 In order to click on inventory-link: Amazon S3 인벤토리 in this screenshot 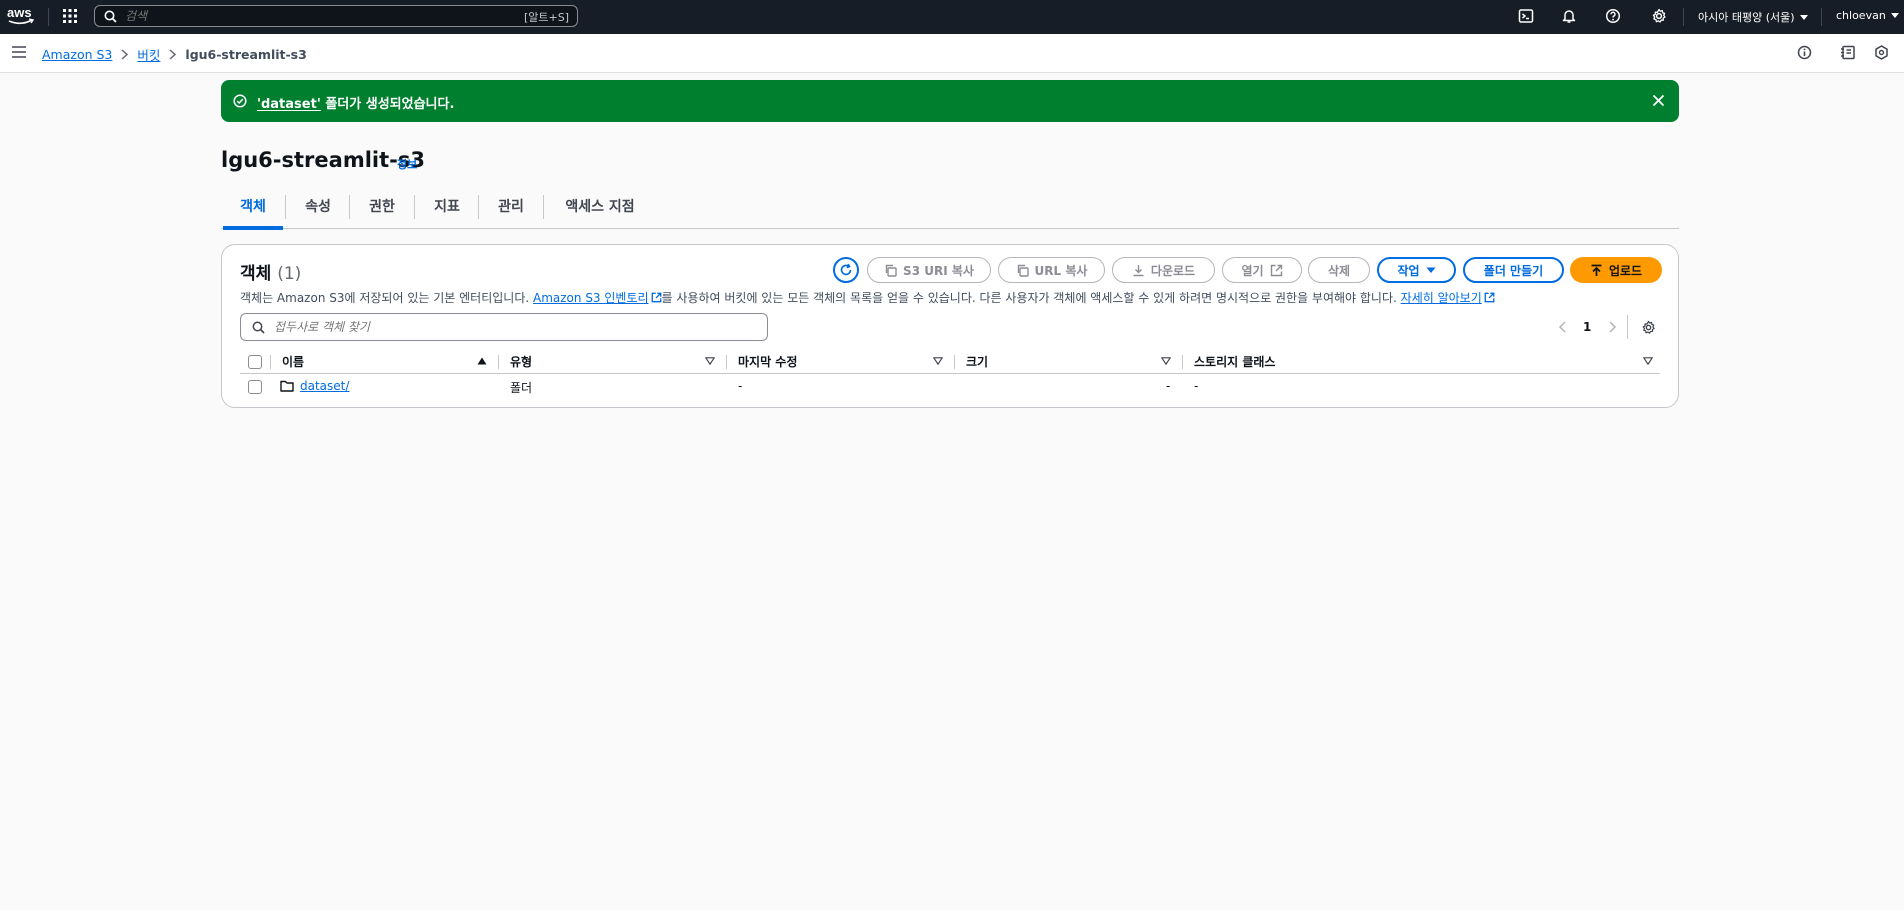, I will do `click(591, 298)`.